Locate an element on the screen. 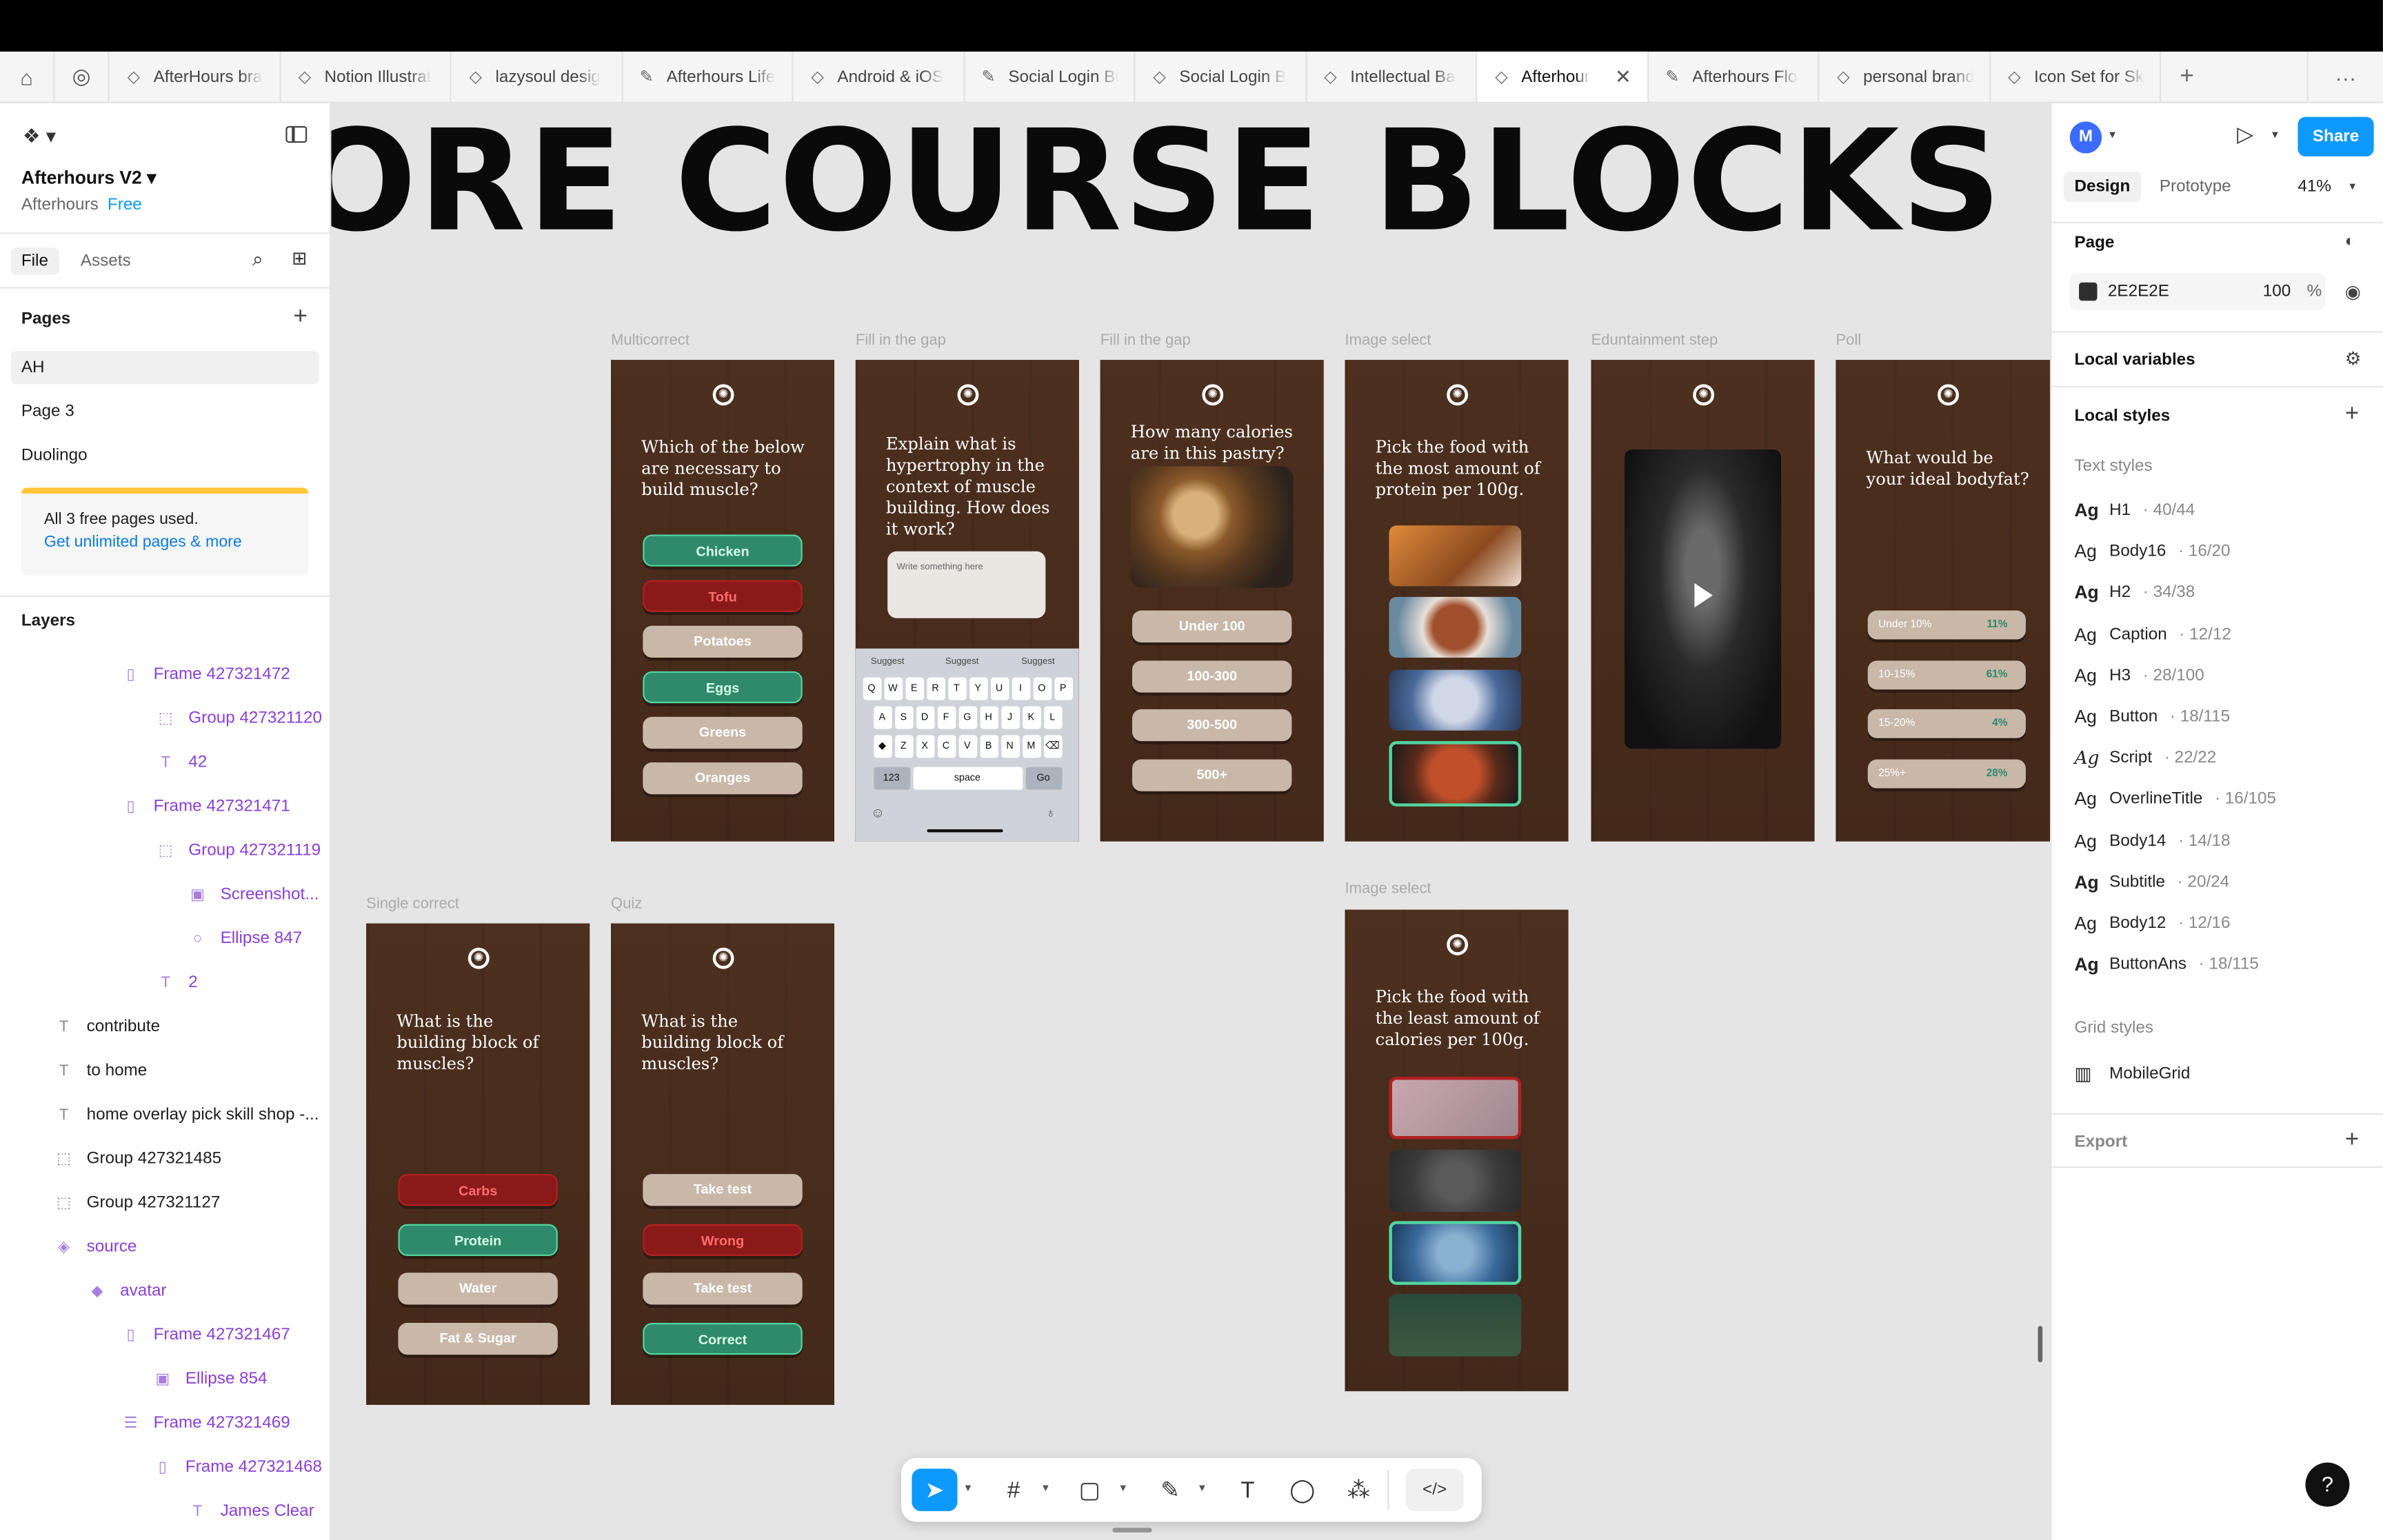 The image size is (2383, 1540). page-item-ah: AH is located at coordinates (164, 368).